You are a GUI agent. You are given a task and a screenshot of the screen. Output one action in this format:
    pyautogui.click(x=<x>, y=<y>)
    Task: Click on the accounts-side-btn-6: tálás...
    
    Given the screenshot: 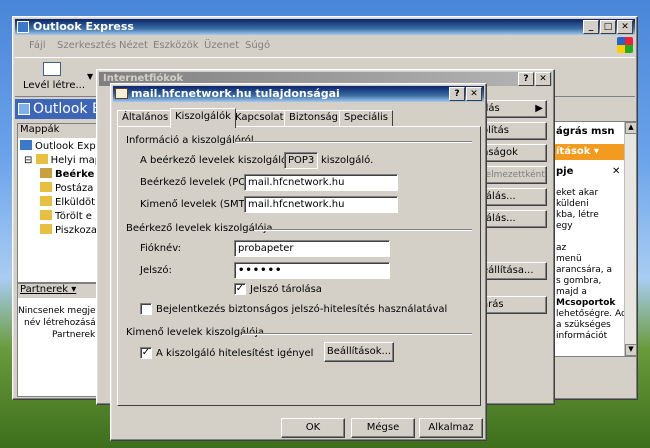 What is the action you would take?
    pyautogui.click(x=513, y=219)
    